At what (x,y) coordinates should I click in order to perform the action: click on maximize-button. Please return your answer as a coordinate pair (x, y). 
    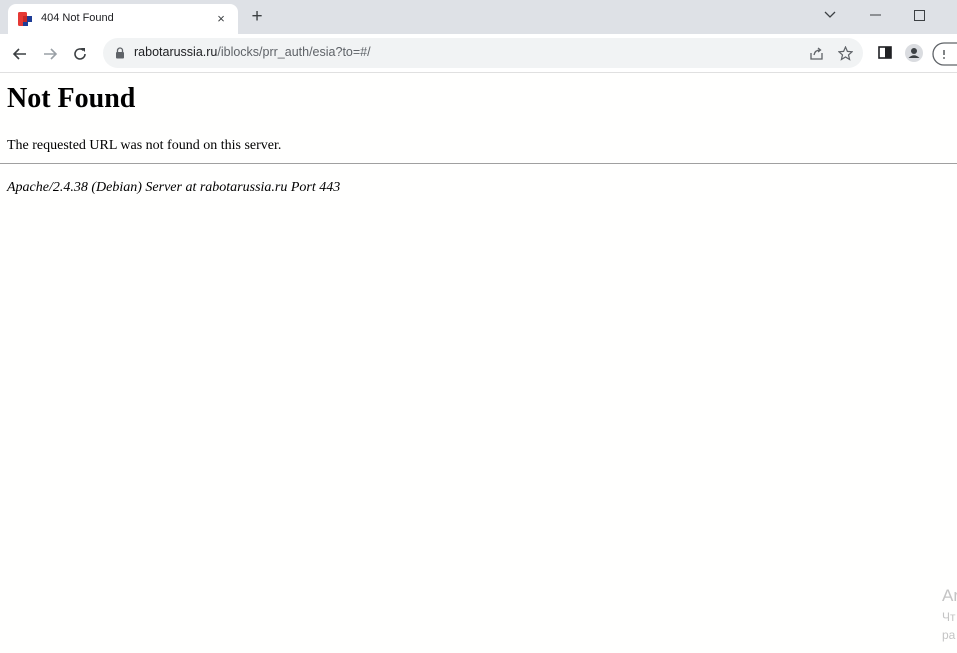
    Looking at the image, I should click on (919, 15).